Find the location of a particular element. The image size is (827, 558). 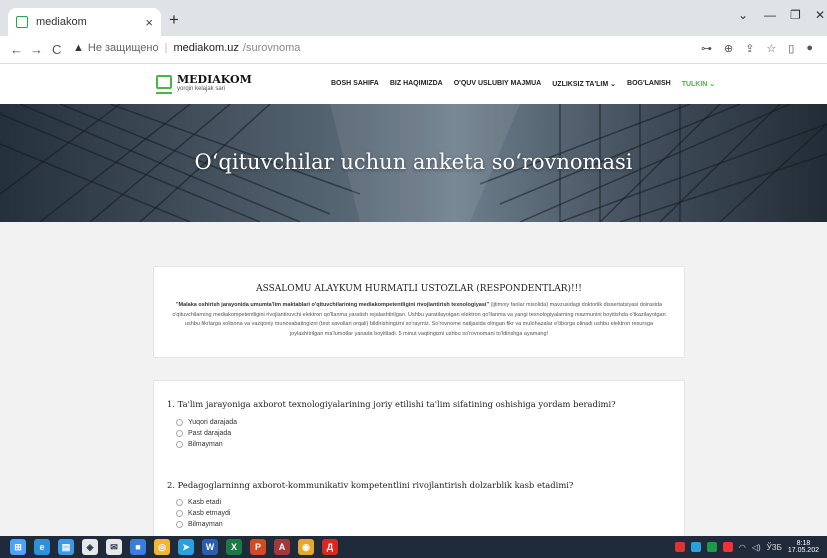

store-icon: ◈ is located at coordinates (90, 547).